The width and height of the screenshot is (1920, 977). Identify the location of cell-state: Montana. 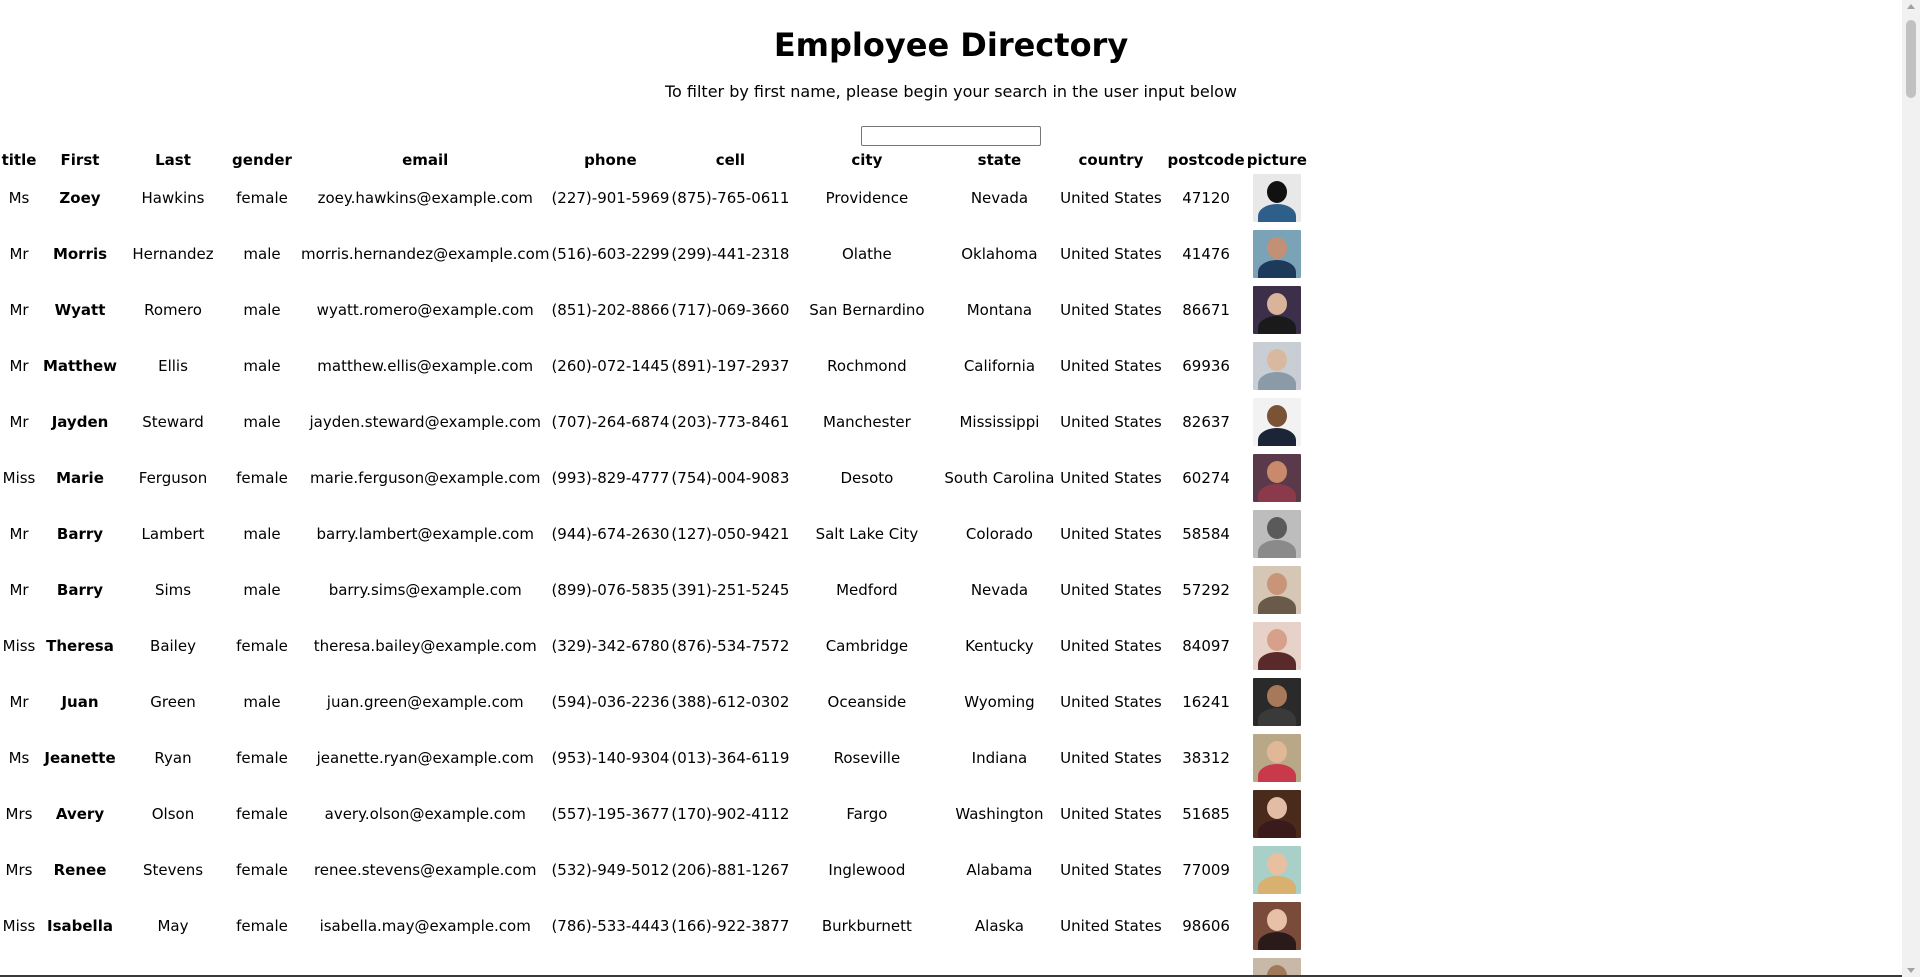
(999, 310).